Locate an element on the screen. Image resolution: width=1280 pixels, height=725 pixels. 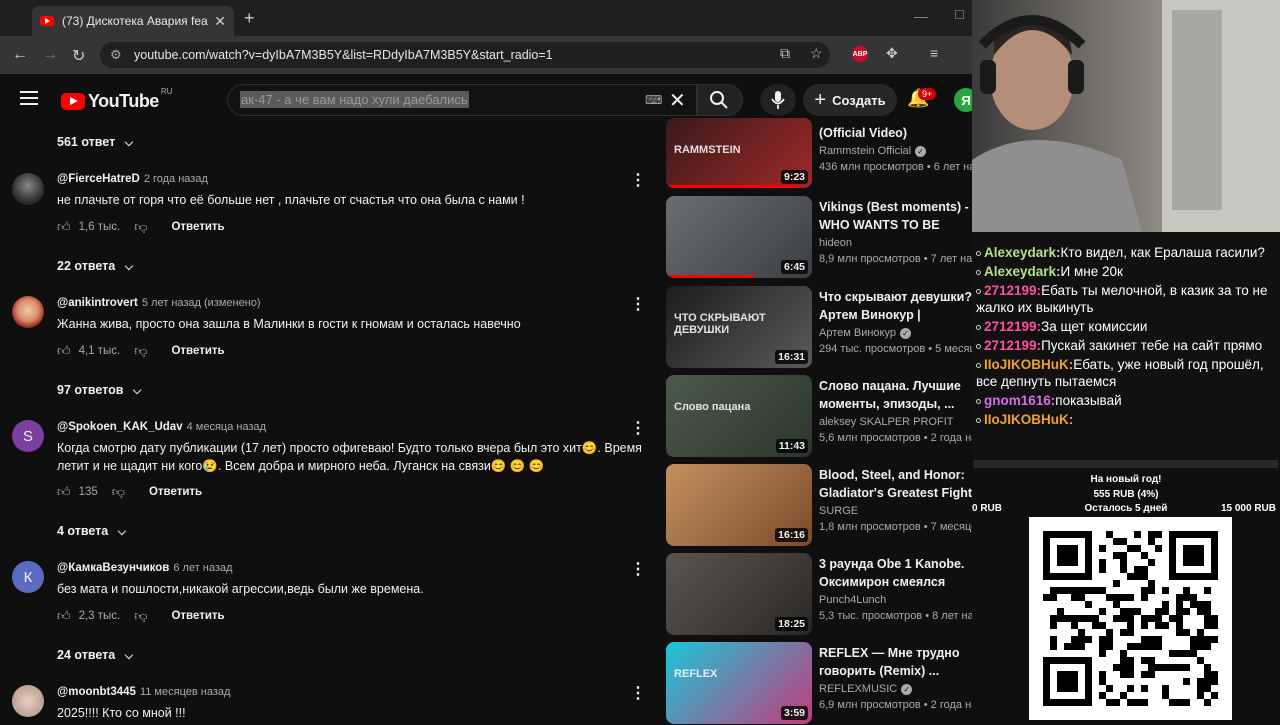
show-replies-button: 22 ответа ⌵ is located at coordinates (95, 266).